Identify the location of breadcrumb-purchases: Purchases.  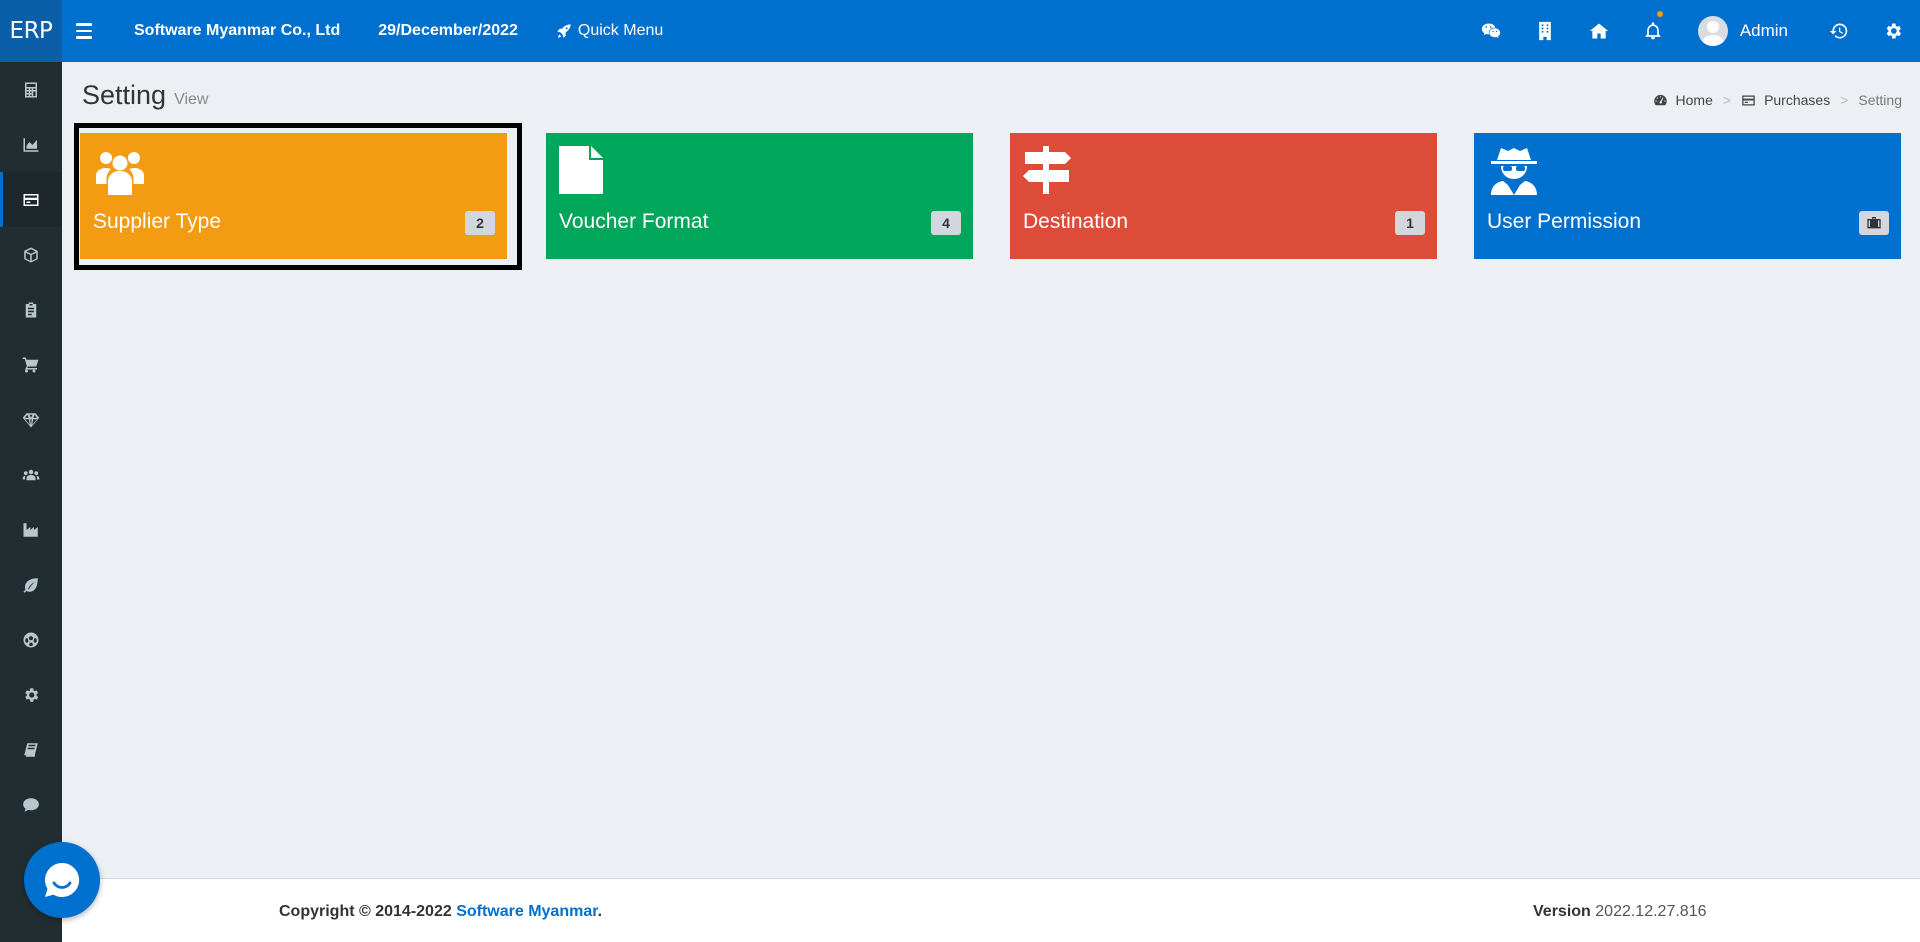
(1797, 100).